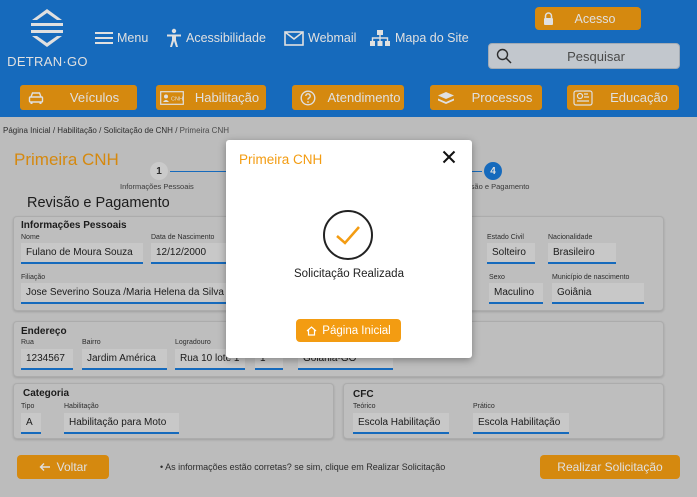 This screenshot has height=497, width=697. I want to click on home-page-button: Página Inicial, so click(348, 330).